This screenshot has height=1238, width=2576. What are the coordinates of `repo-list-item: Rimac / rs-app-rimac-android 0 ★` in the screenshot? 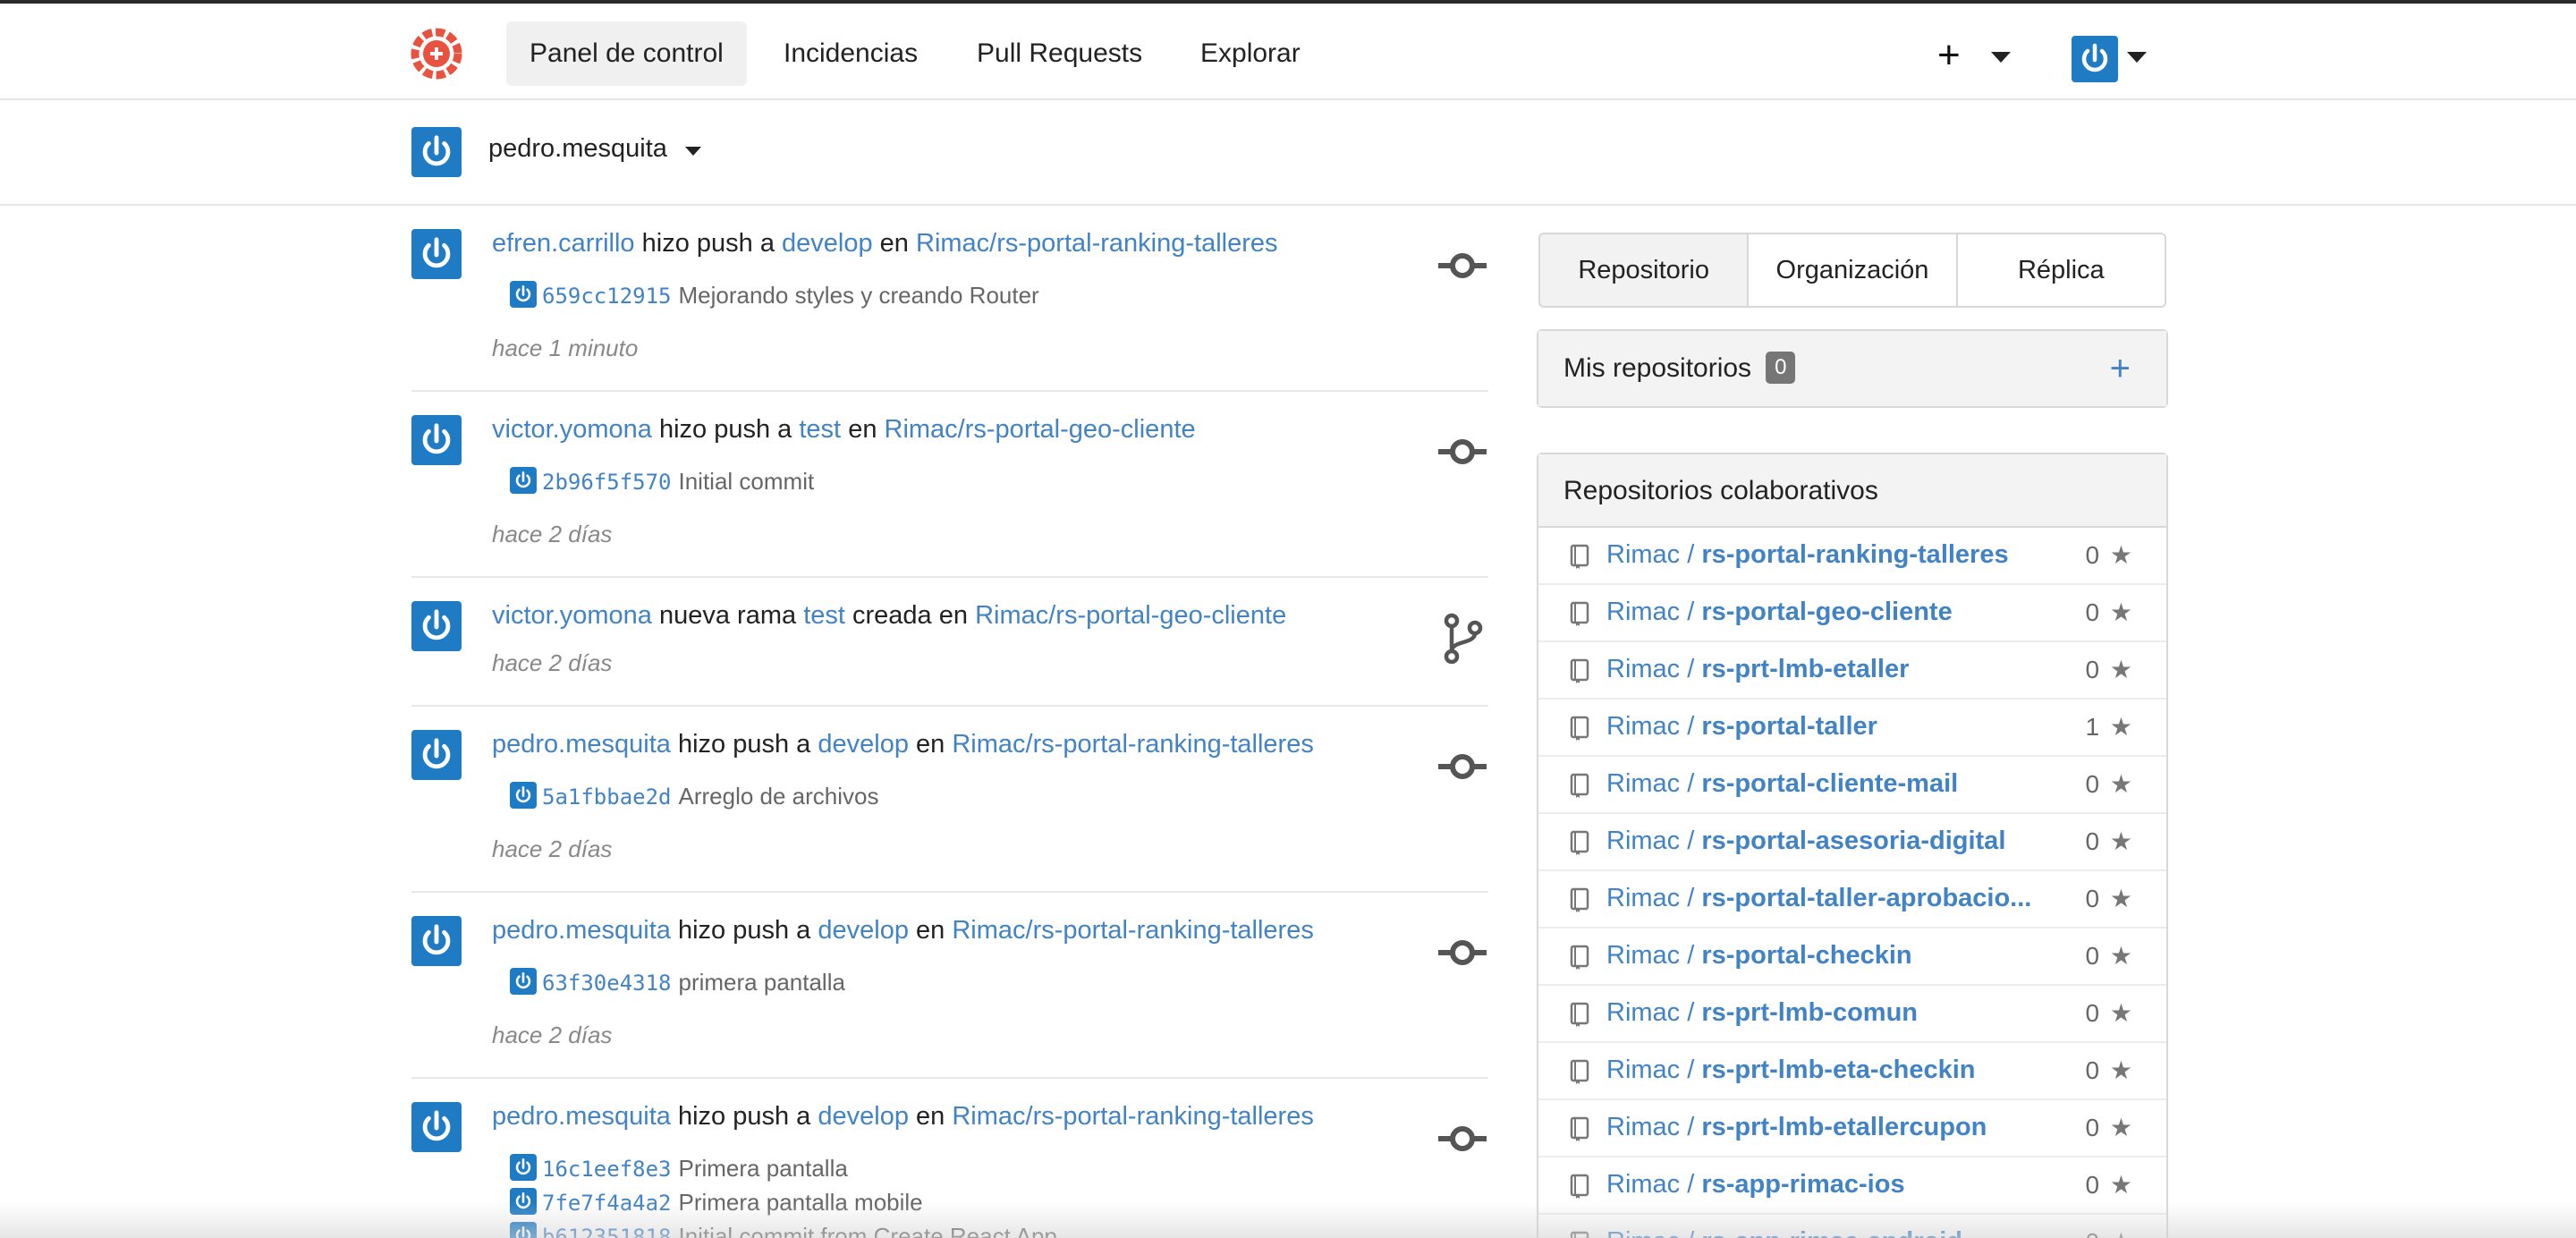 It's located at (1852, 1226).